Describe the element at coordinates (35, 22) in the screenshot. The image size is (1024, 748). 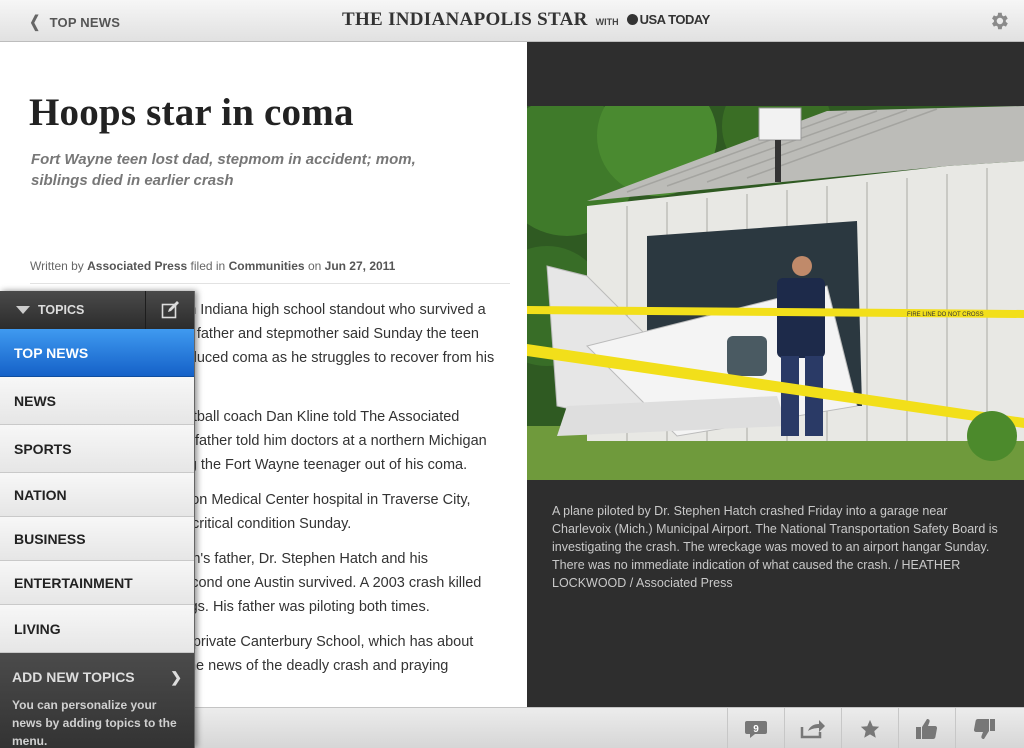
I see `chevron-left-icon: ❮` at that location.